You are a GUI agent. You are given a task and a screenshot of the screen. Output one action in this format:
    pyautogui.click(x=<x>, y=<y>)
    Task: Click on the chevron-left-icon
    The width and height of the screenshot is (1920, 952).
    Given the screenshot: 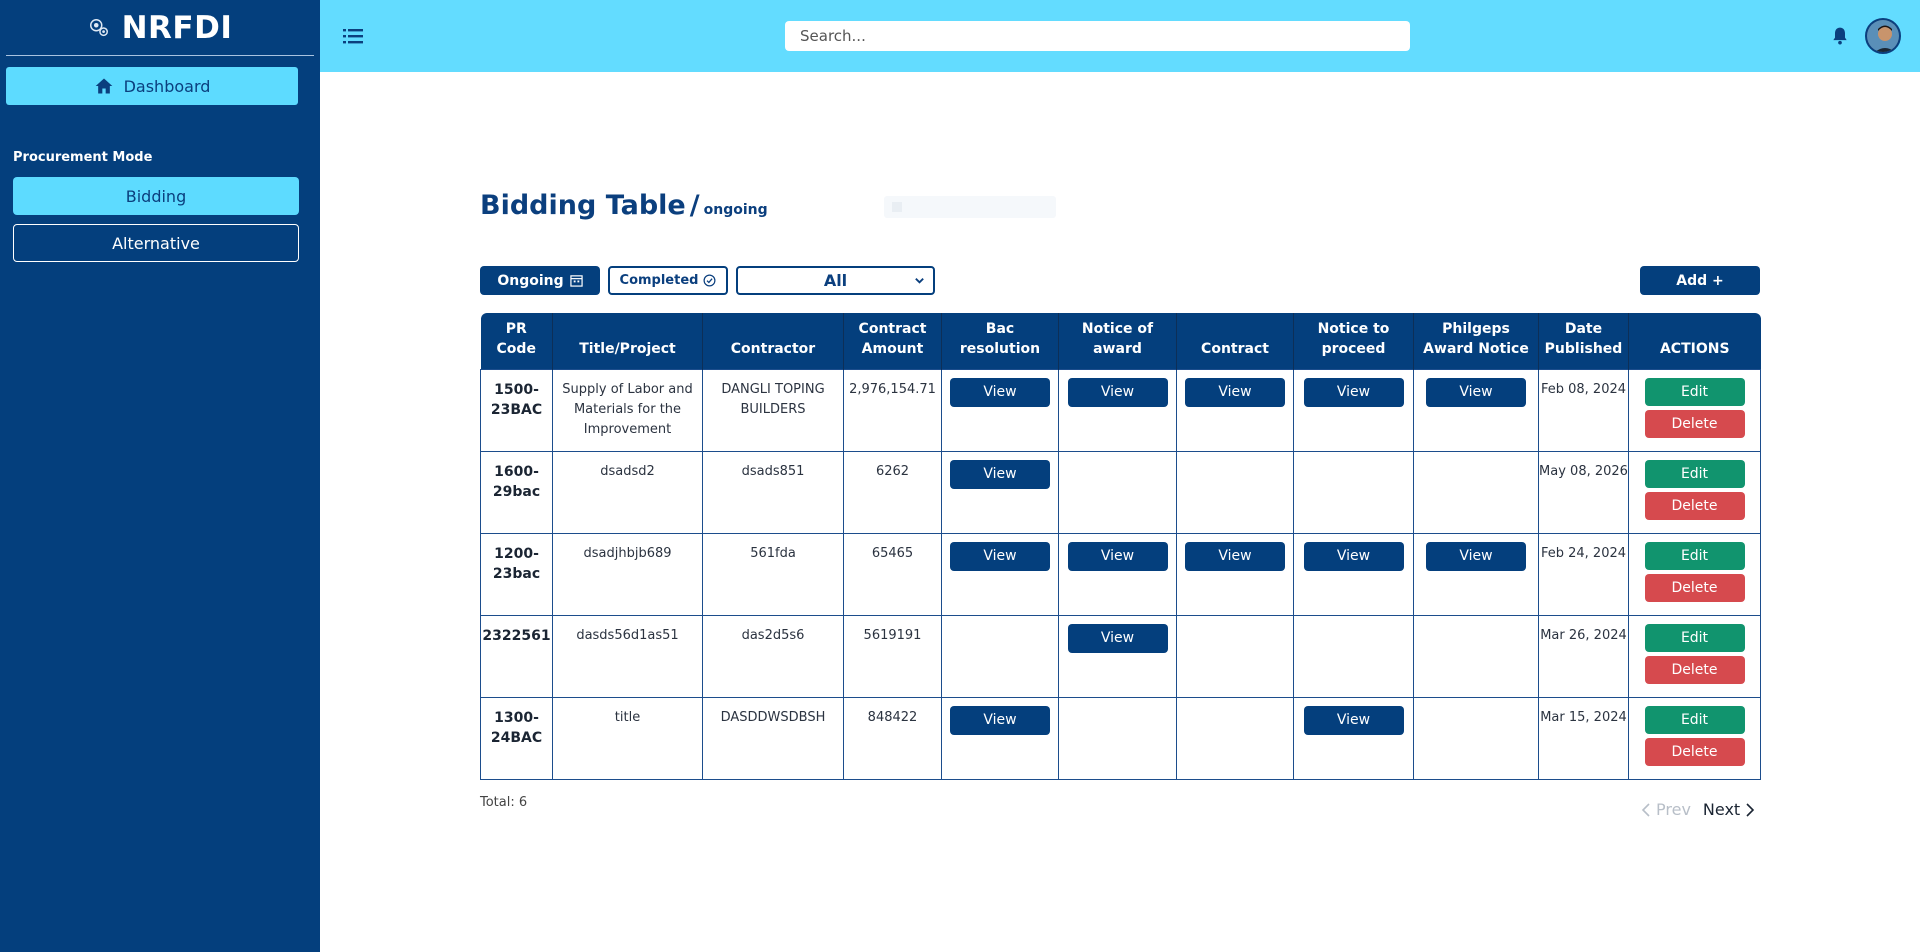 What is the action you would take?
    pyautogui.click(x=1645, y=809)
    